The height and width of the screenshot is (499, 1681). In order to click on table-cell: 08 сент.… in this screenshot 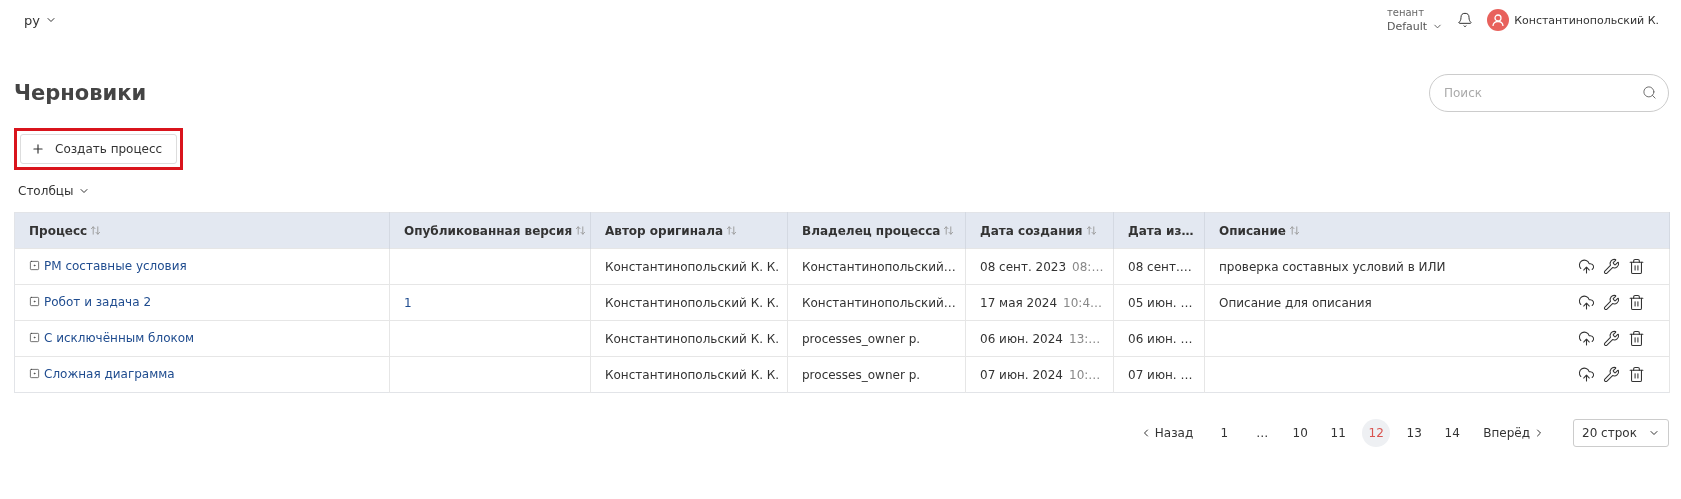, I will do `click(1159, 266)`.